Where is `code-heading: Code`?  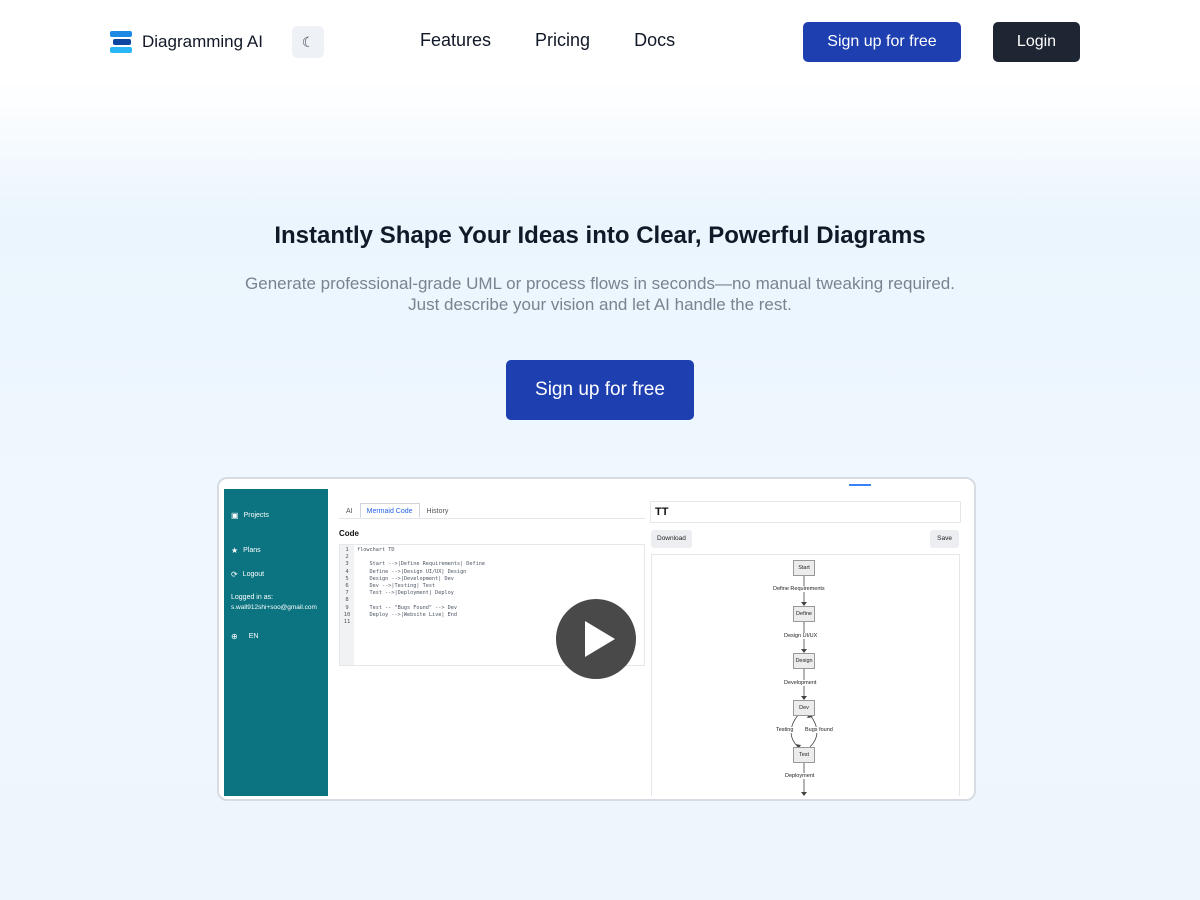
code-heading: Code is located at coordinates (349, 533).